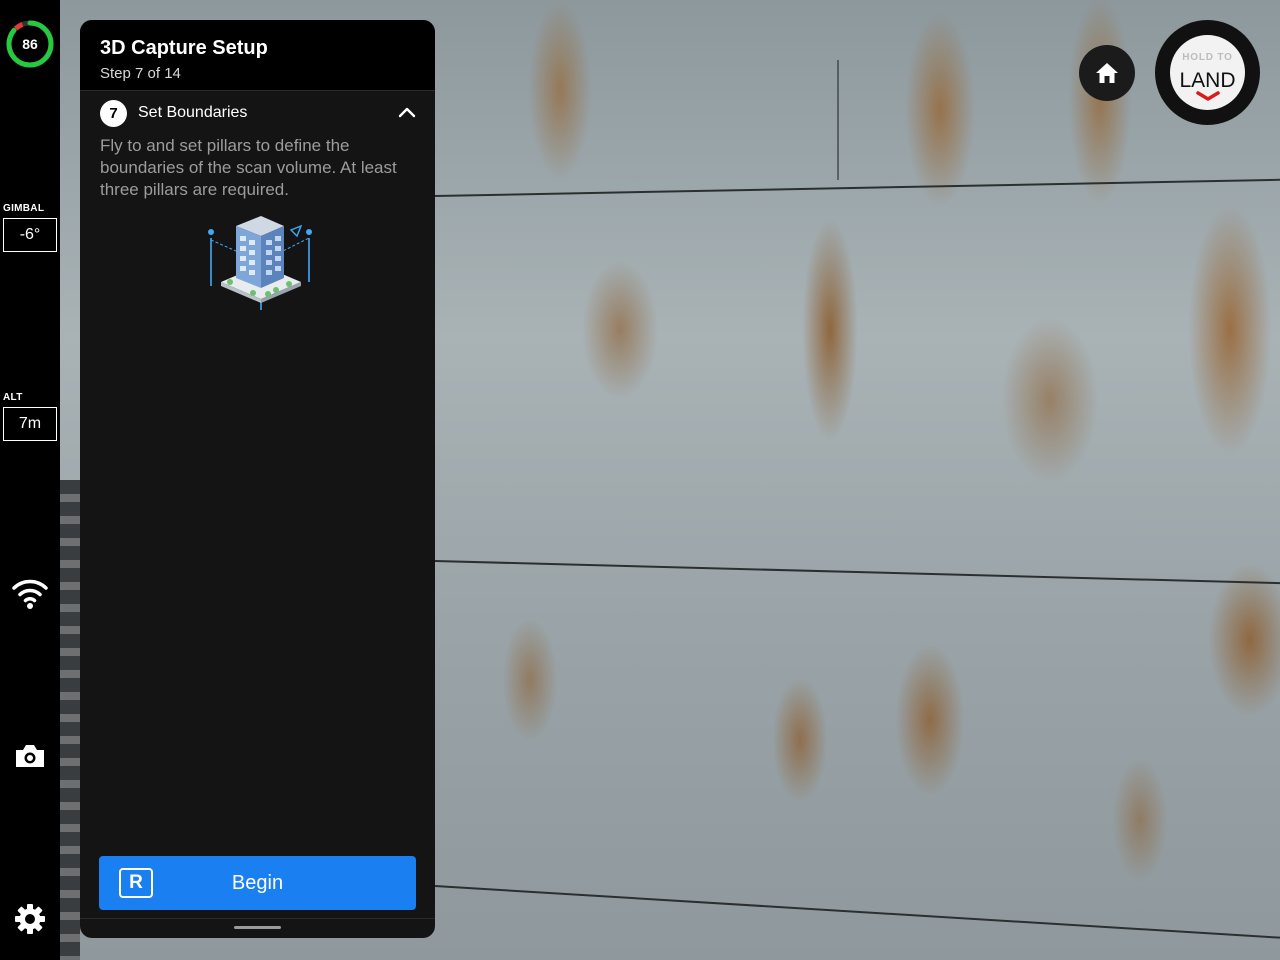 Image resolution: width=1280 pixels, height=960 pixels. I want to click on panel-header: 3D Capture Setup Step 7 of 14, so click(257, 55).